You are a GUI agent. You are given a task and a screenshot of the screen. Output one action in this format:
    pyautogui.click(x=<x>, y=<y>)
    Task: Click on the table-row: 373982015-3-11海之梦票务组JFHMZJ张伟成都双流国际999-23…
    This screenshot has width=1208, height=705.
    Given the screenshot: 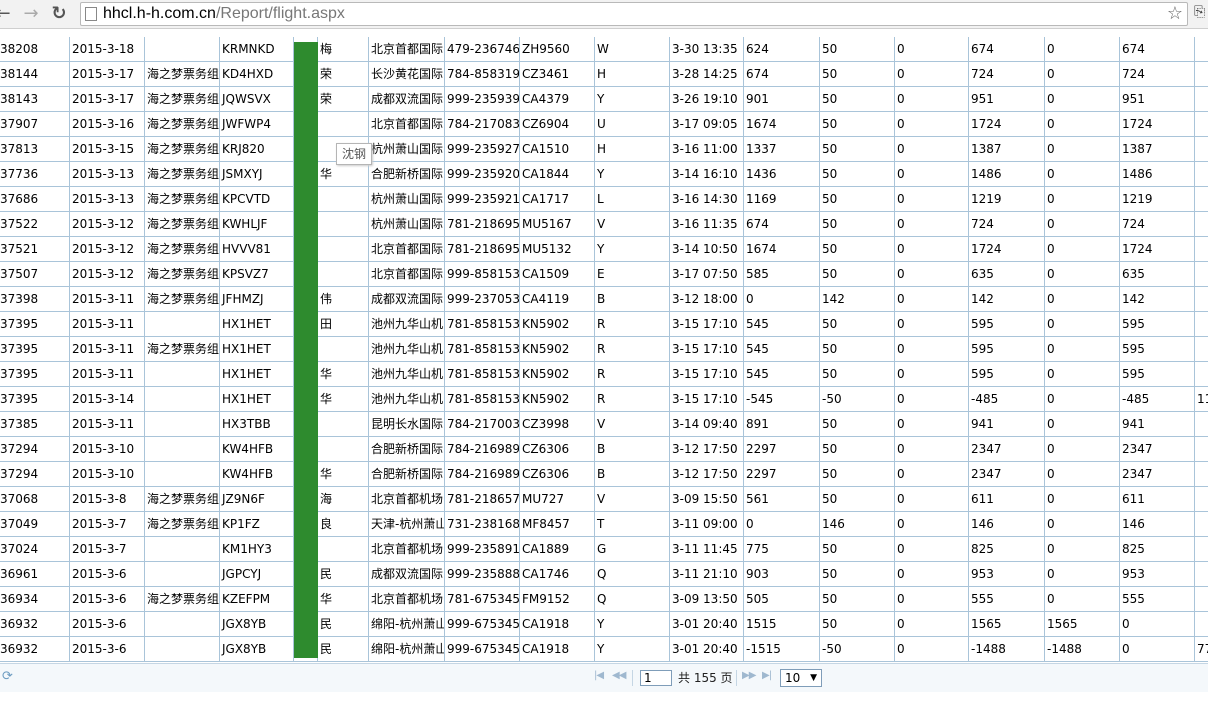 What is the action you would take?
    pyautogui.click(x=604, y=299)
    